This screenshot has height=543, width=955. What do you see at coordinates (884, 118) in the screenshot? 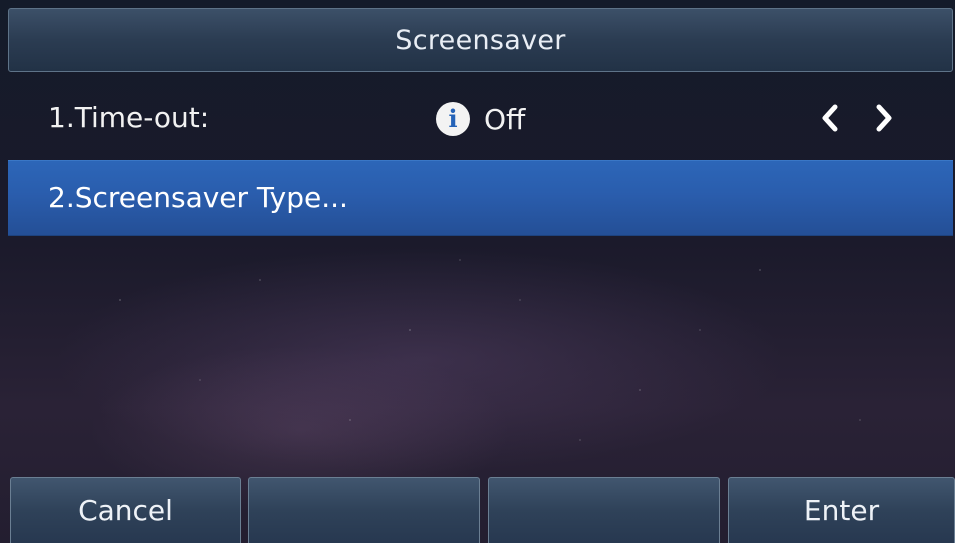
I see `chevron-right-icon` at bounding box center [884, 118].